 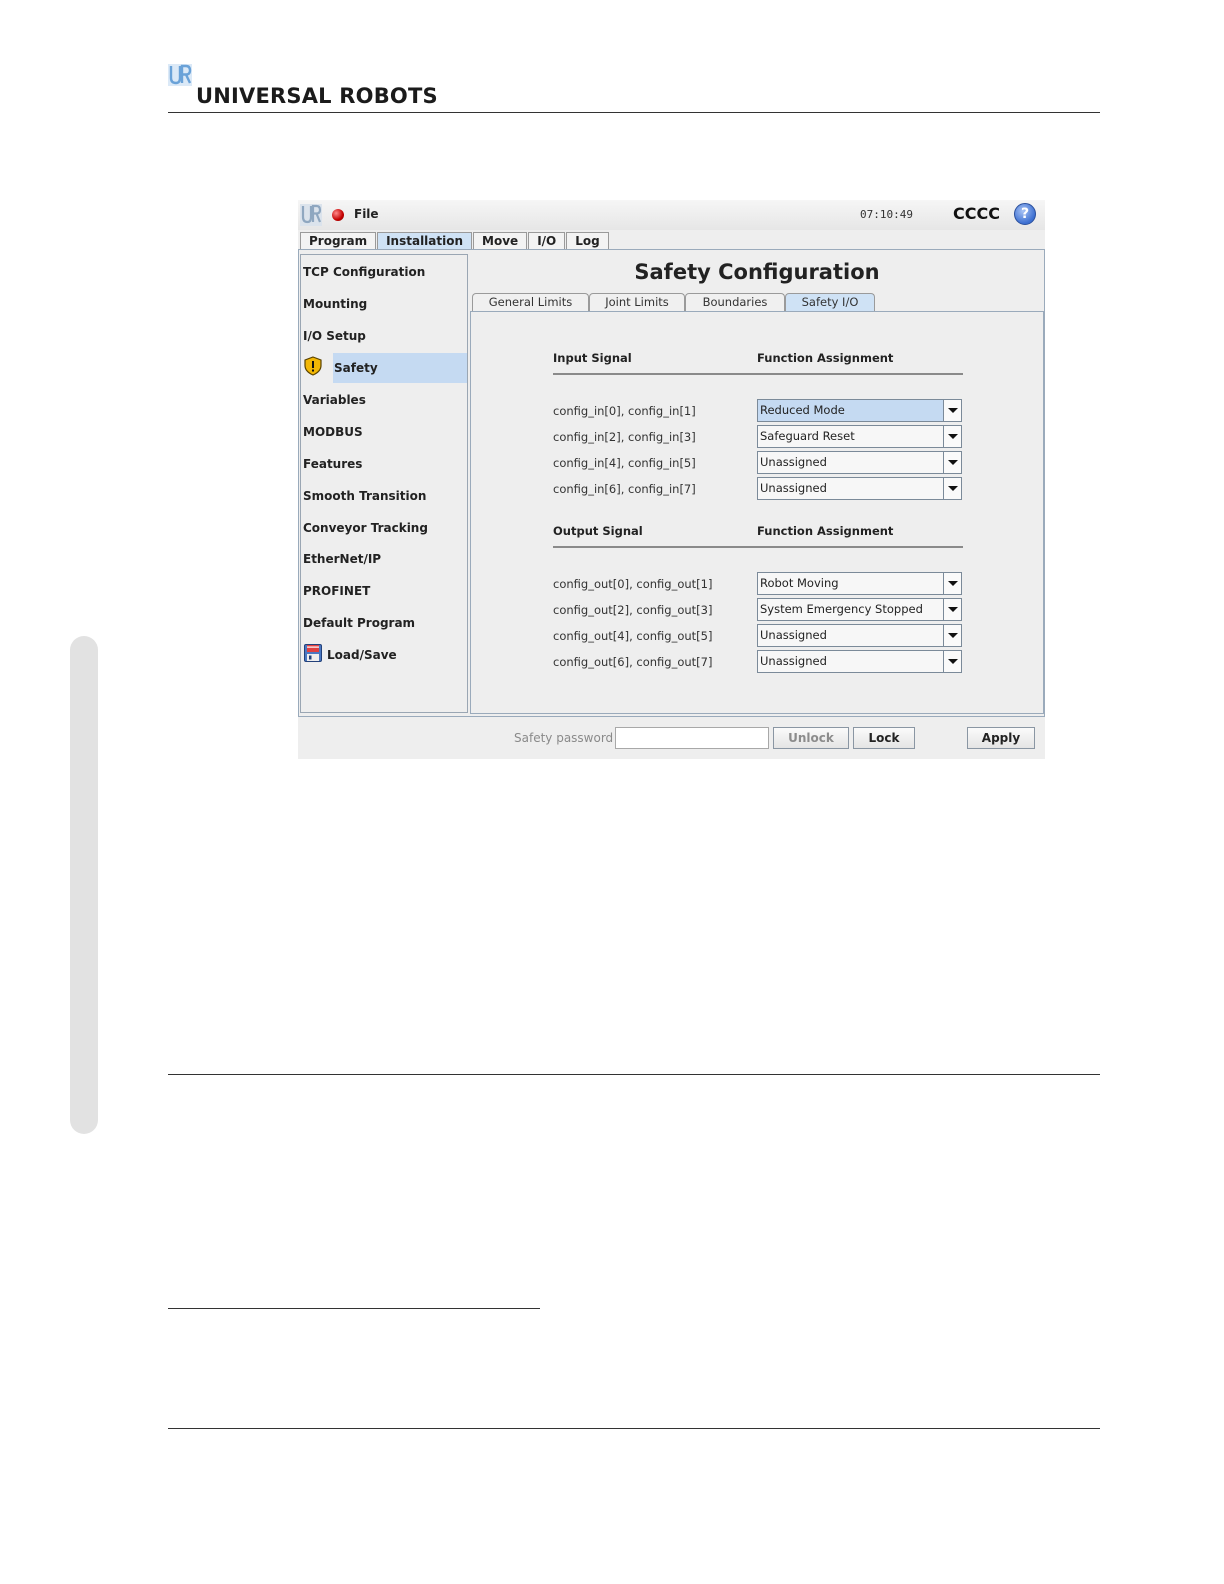 I want to click on sidebar-item-mounting: Mounting, so click(x=384, y=304).